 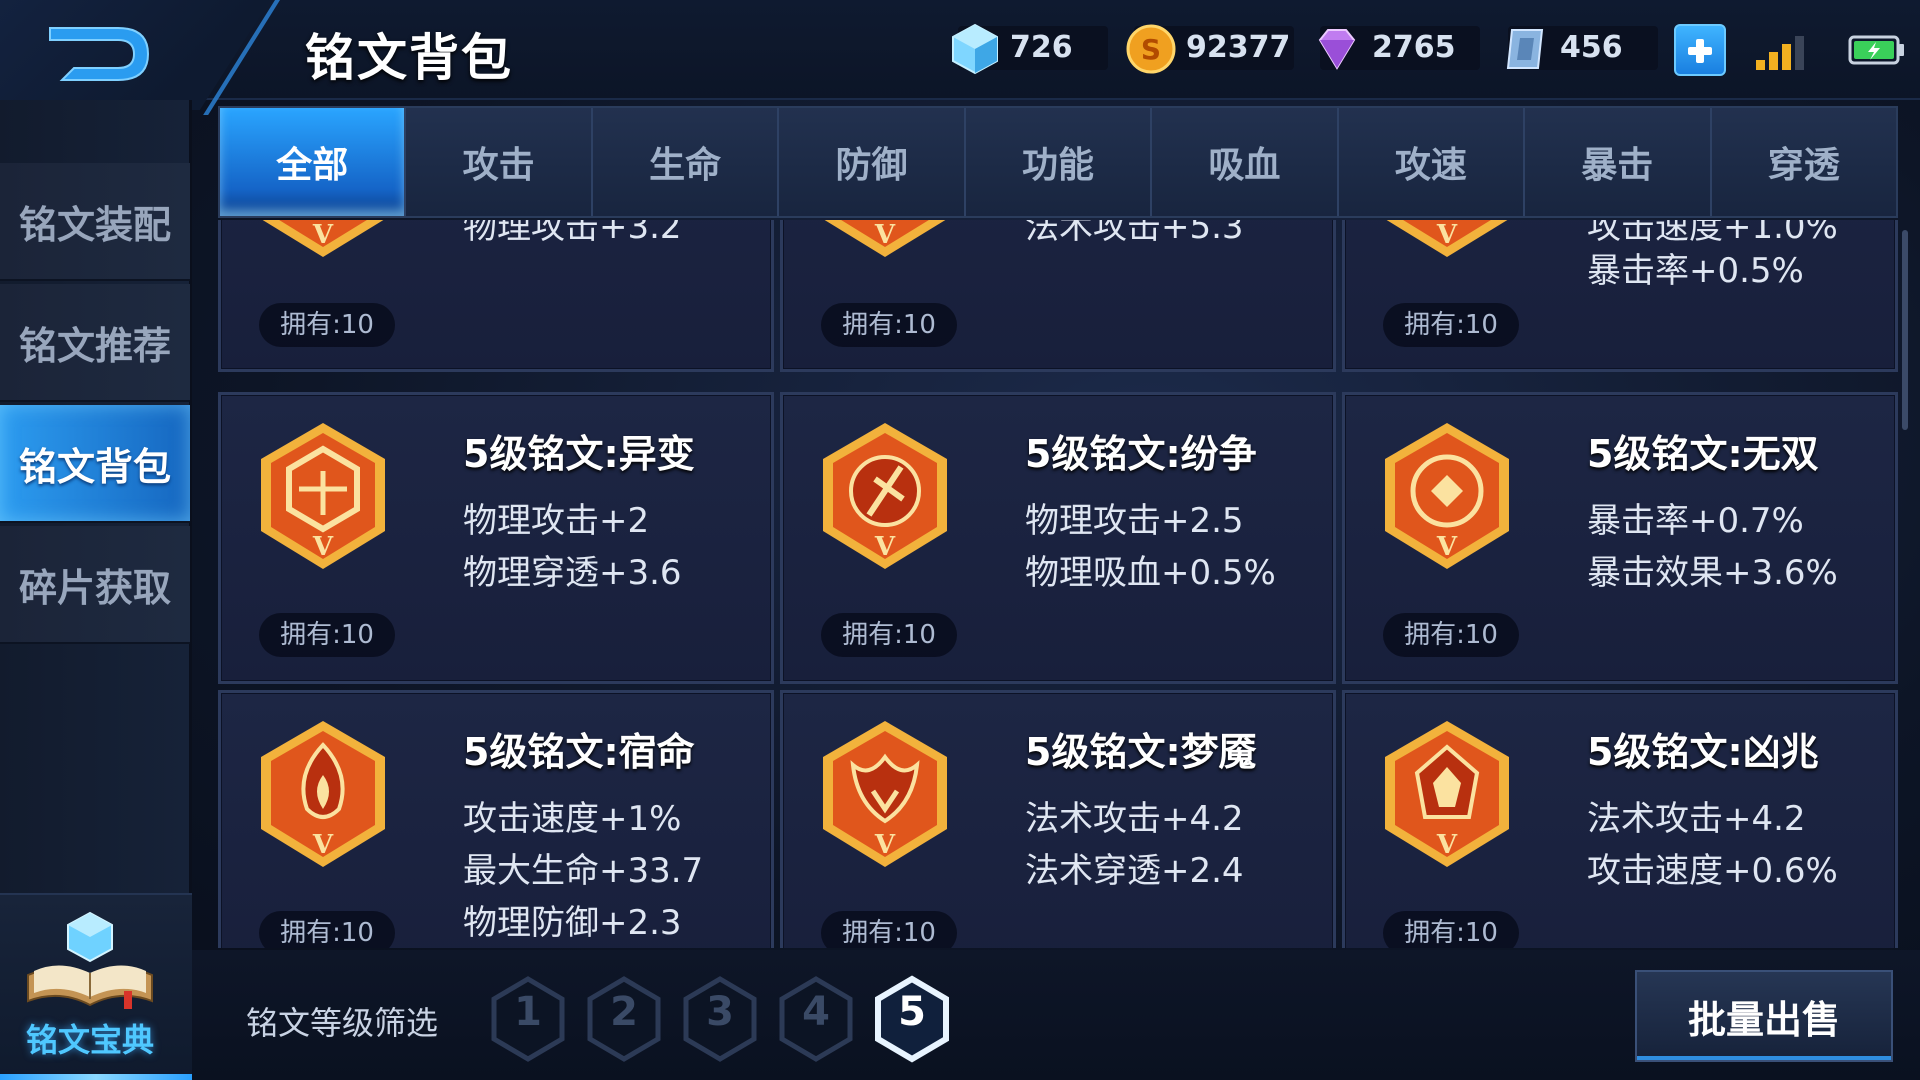 I want to click on sidebar-item-rune-recommend: 铭文推荐, so click(x=95, y=343).